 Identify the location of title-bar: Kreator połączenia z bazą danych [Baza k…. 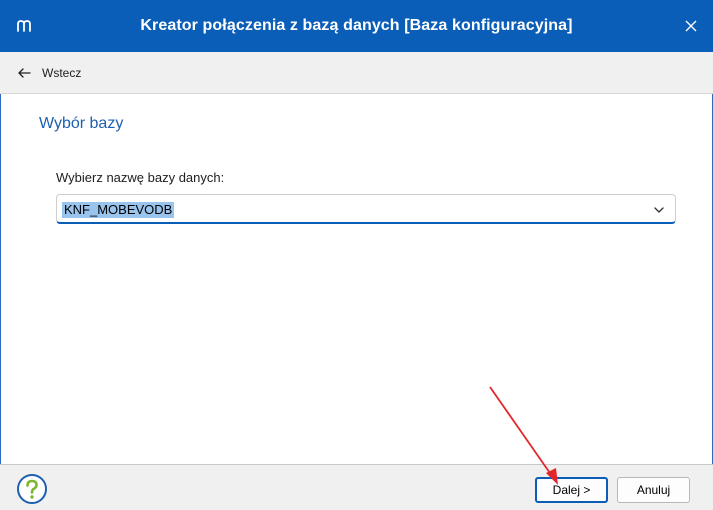
(356, 26).